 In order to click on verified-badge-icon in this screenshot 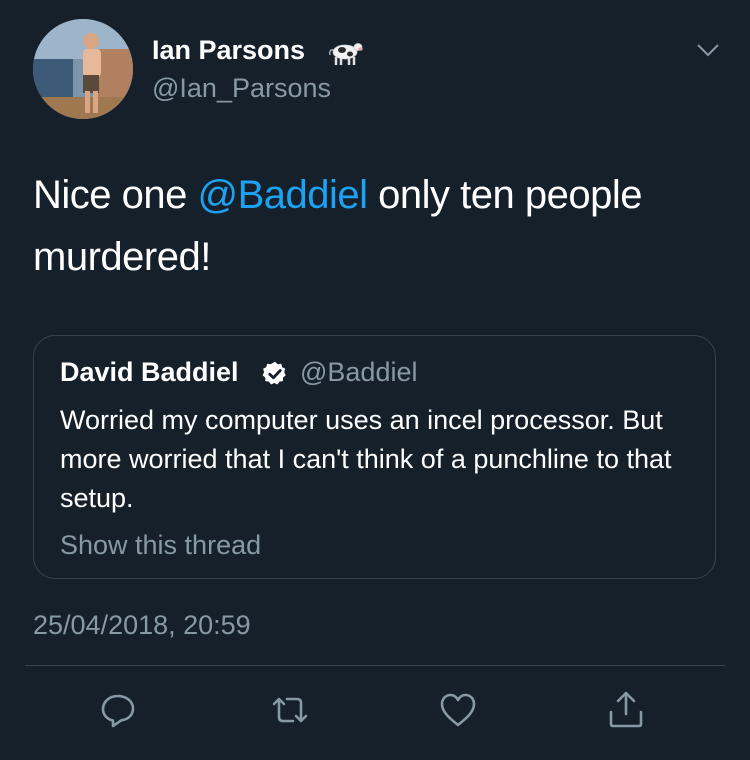, I will do `click(274, 373)`.